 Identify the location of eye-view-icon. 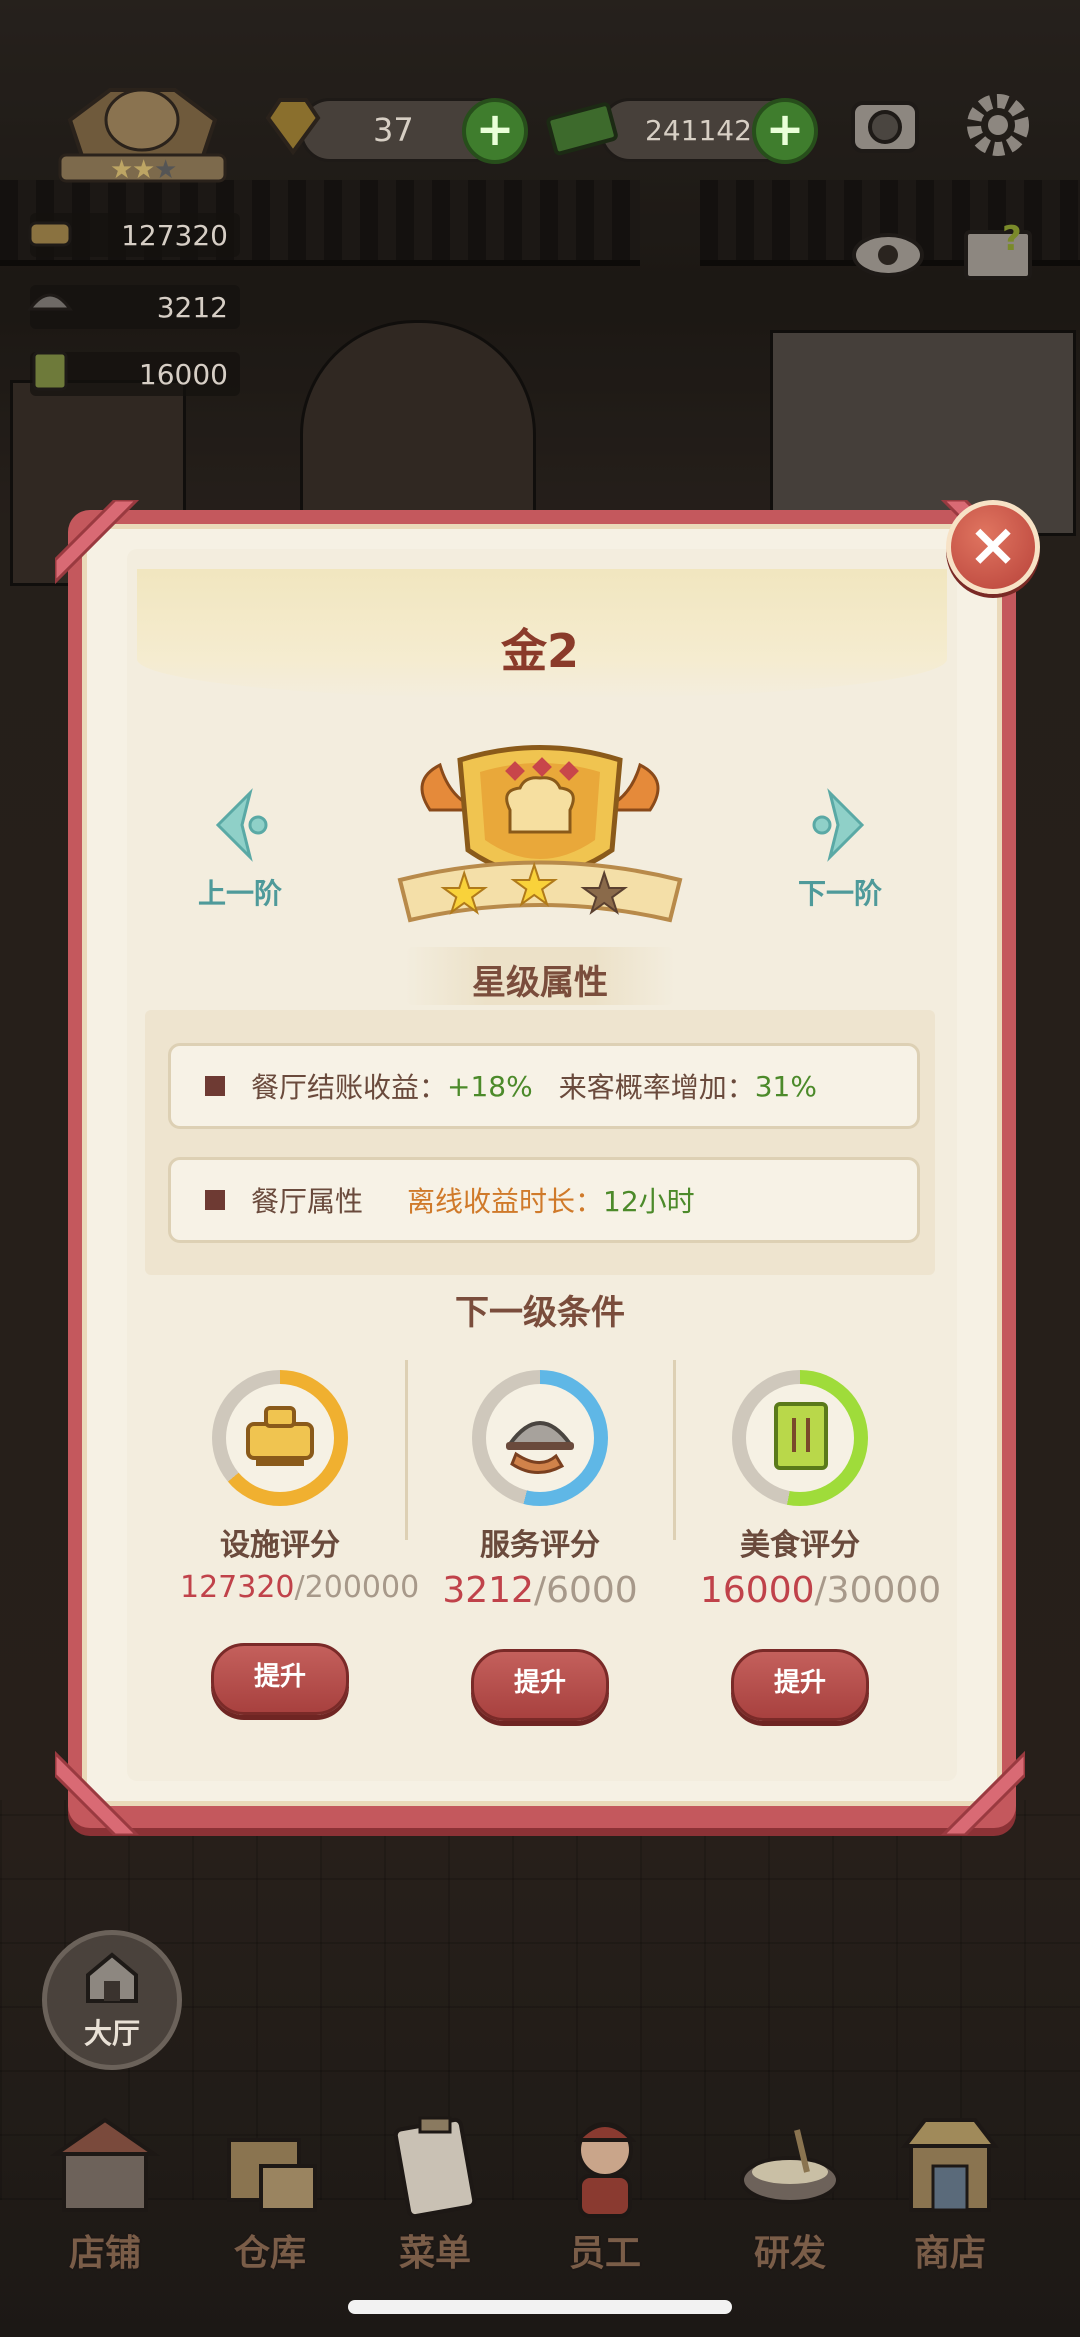
(888, 255).